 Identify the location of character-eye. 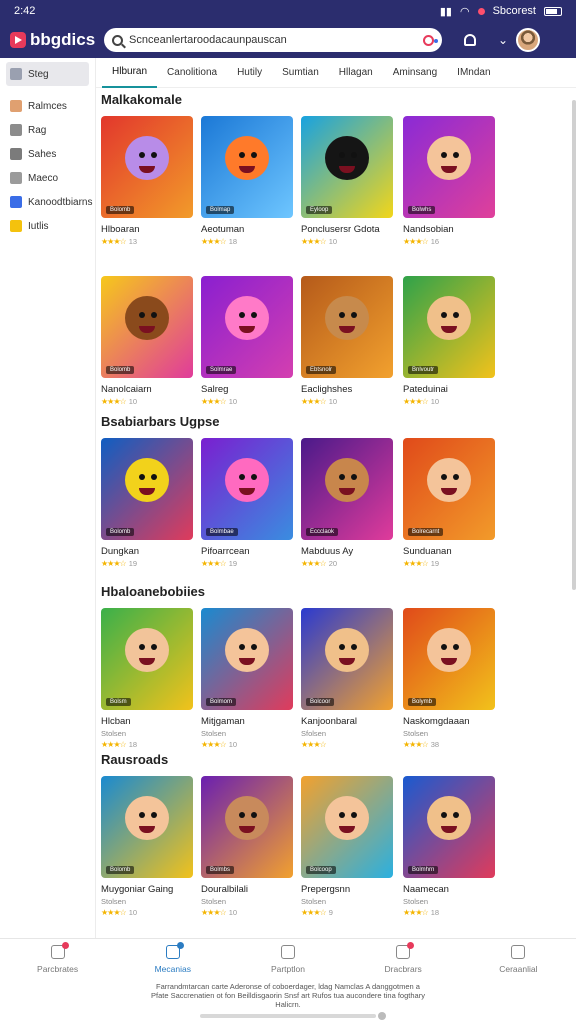
(456, 477).